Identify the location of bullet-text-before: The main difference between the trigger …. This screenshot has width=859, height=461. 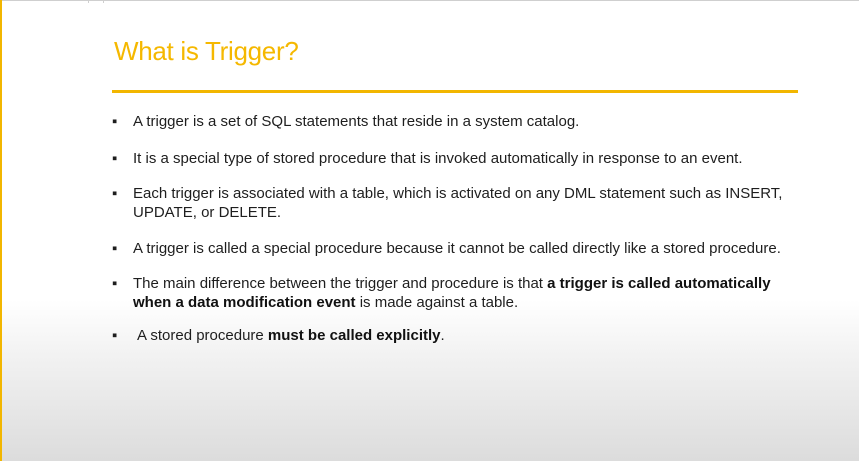
(340, 283).